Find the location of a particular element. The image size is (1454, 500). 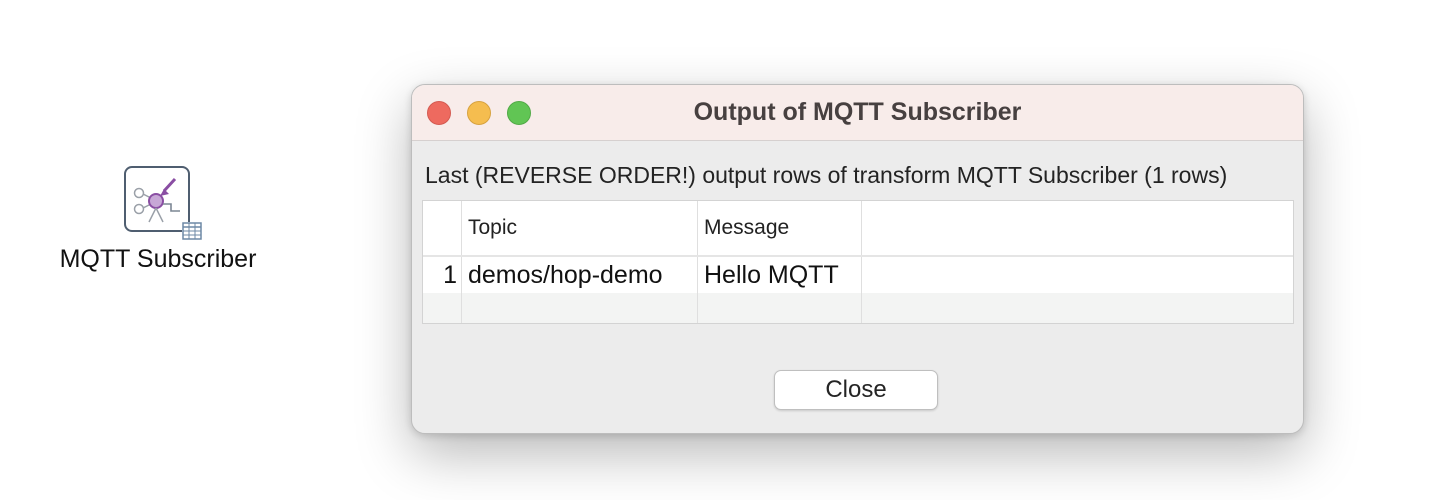

transform-label: MQTT Subscriber is located at coordinates (158, 259).